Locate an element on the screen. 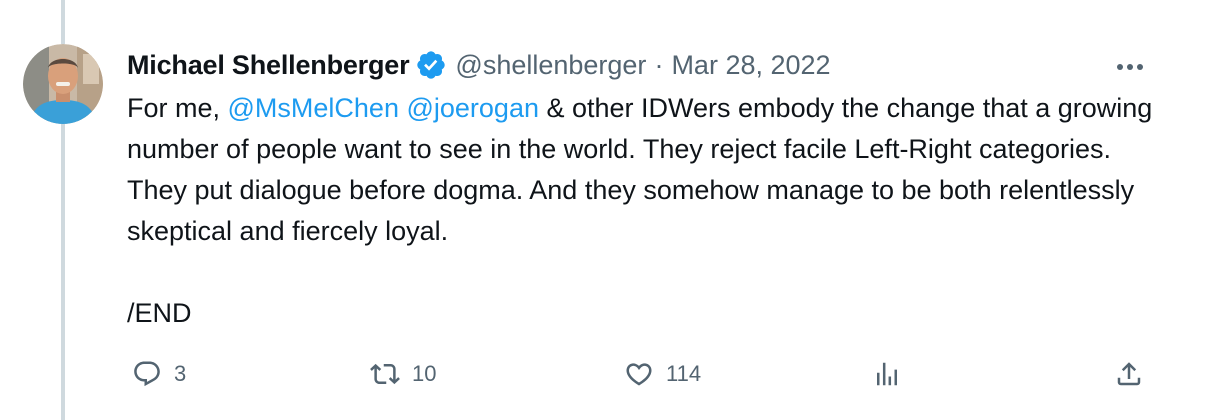 Image resolution: width=1208 pixels, height=420 pixels. author-display-name: Michael Shellenberger is located at coordinates (268, 65).